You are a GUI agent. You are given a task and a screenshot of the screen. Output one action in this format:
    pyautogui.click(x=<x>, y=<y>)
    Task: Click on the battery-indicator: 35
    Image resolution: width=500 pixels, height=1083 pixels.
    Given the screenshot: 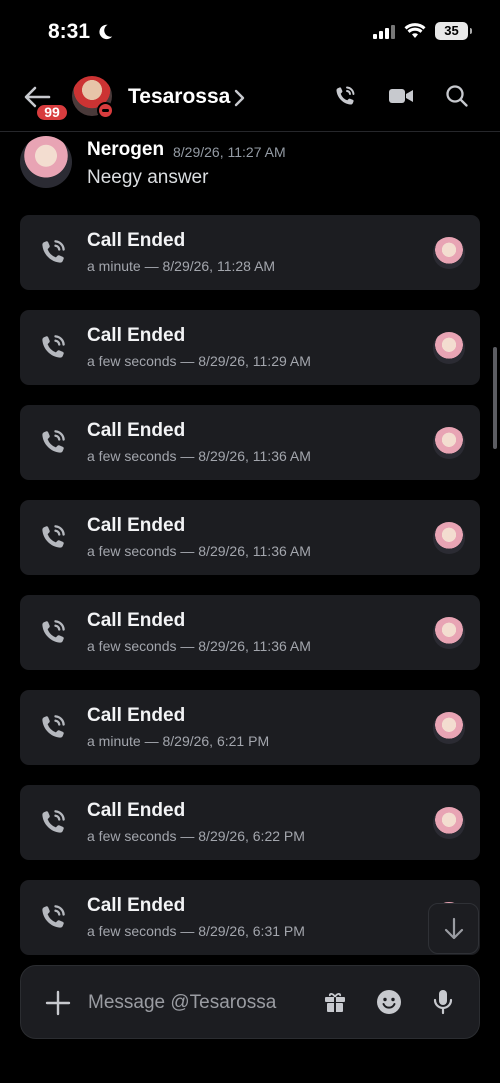 What is the action you would take?
    pyautogui.click(x=453, y=31)
    